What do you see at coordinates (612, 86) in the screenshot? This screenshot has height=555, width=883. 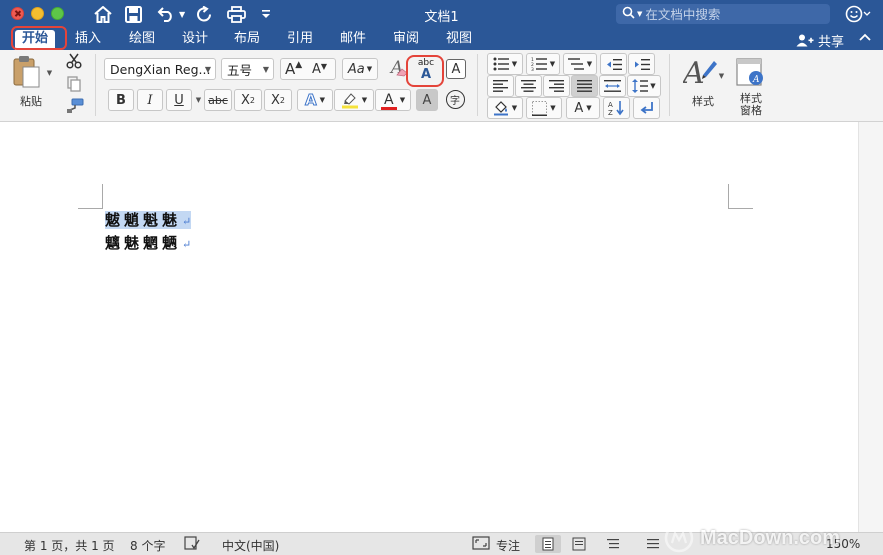 I see `distributed-align-button` at bounding box center [612, 86].